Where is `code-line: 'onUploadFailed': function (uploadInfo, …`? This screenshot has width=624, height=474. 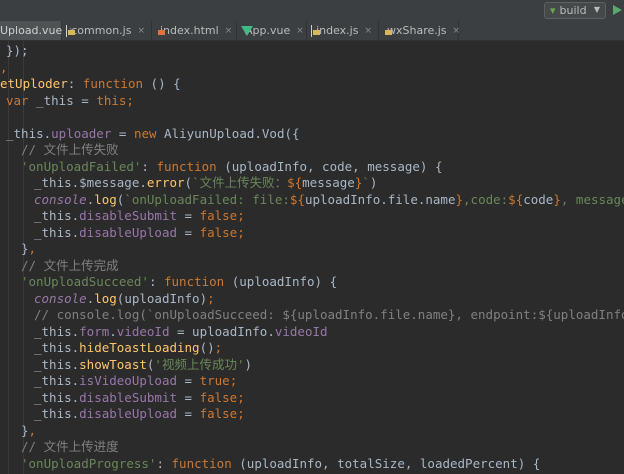 code-line: 'onUploadFailed': function (uploadInfo, … is located at coordinates (231, 167).